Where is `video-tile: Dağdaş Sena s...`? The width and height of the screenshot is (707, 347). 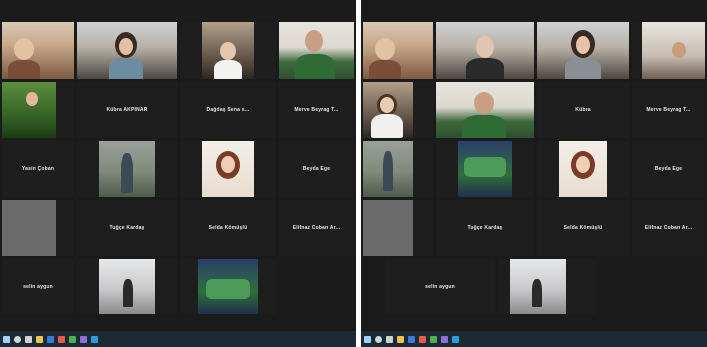
video-tile: Dağdaş Sena s... is located at coordinates (228, 110).